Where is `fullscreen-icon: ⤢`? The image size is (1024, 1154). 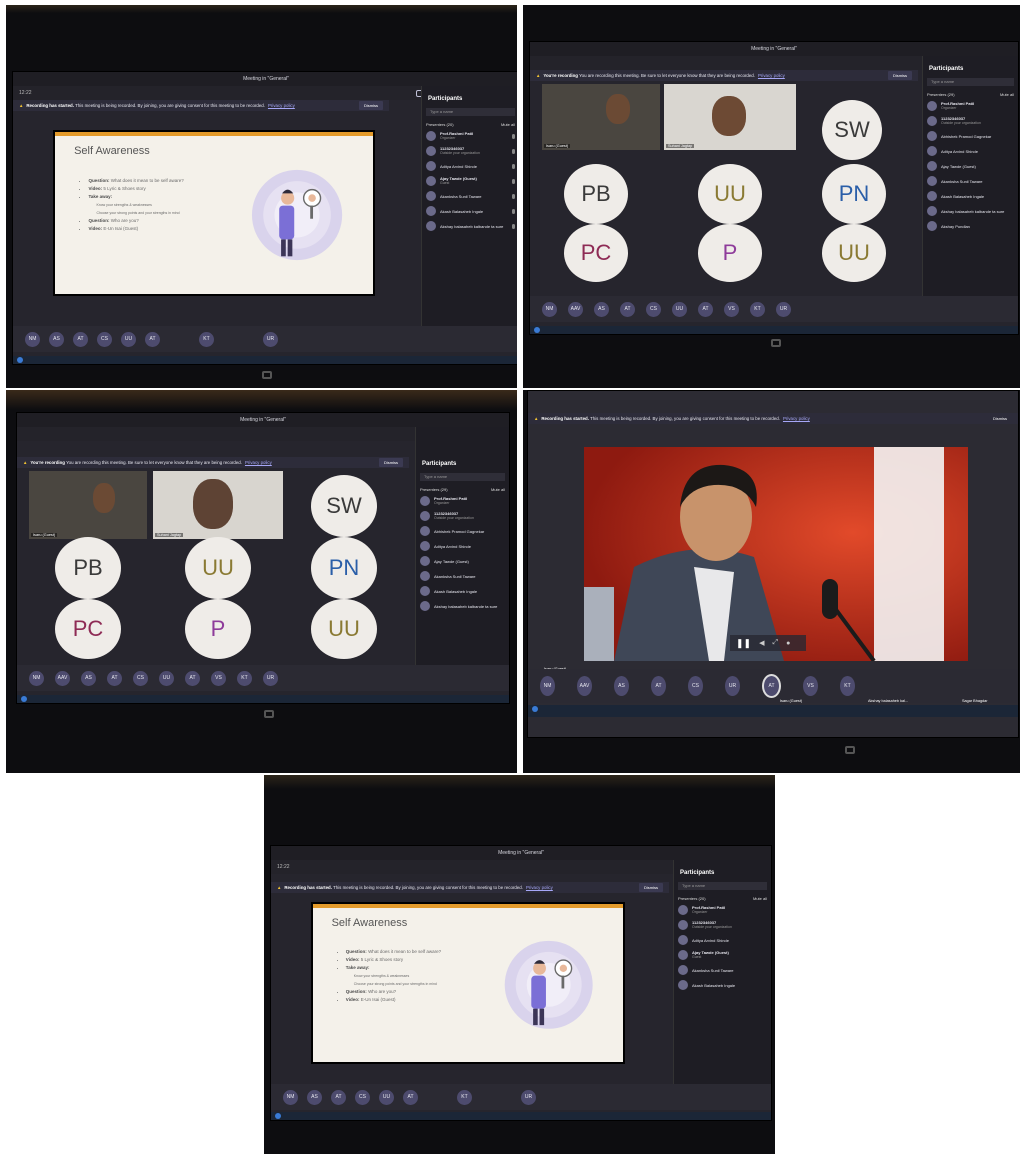
fullscreen-icon: ⤢ is located at coordinates (775, 643).